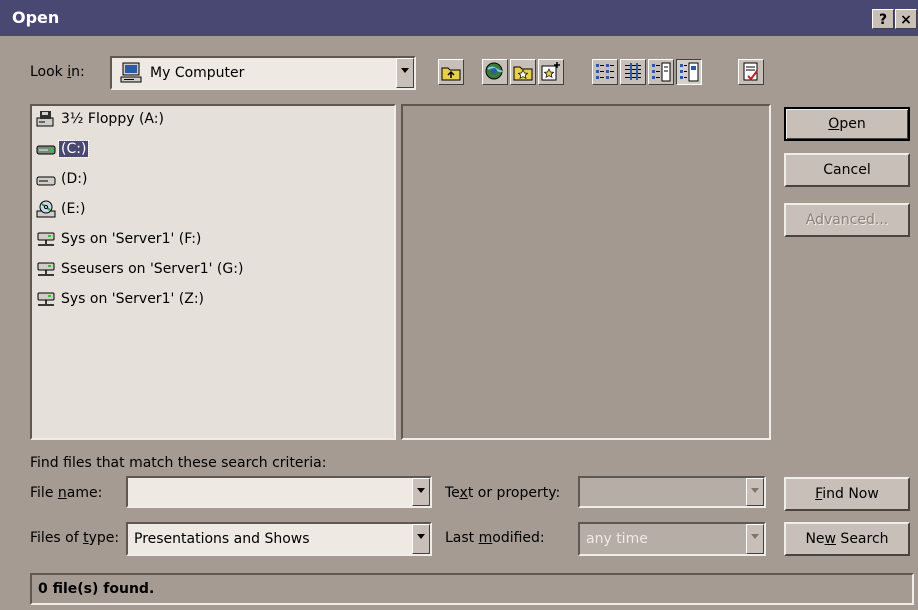 The height and width of the screenshot is (610, 918). What do you see at coordinates (472, 589) in the screenshot?
I see `status-bar: 0 file(s) found.` at bounding box center [472, 589].